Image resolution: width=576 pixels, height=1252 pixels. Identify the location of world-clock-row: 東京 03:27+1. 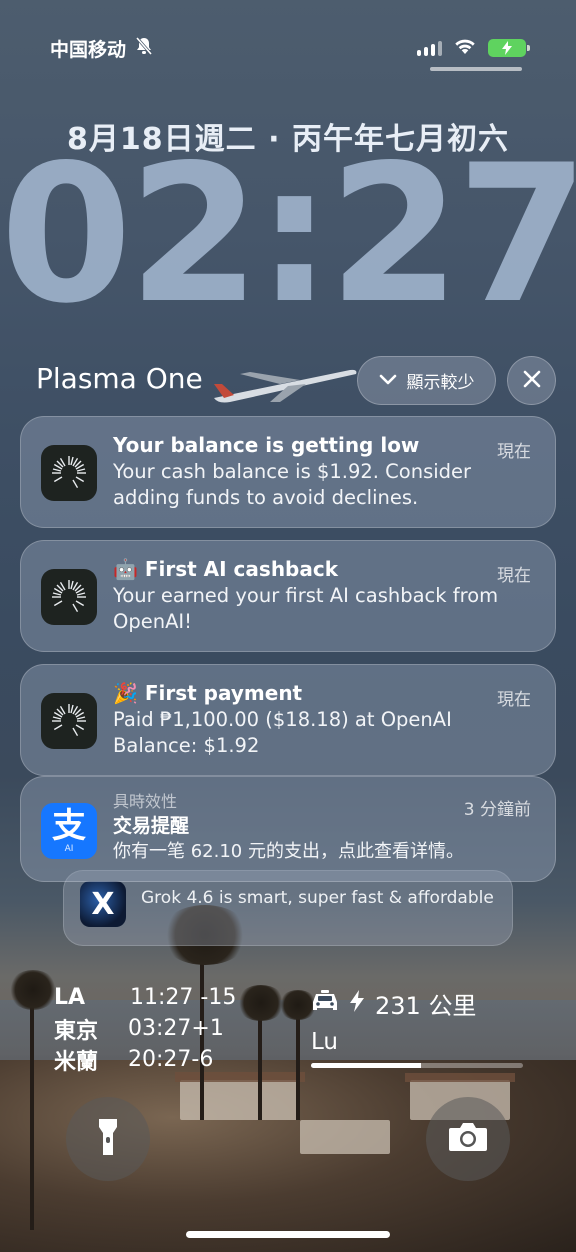
(145, 1028).